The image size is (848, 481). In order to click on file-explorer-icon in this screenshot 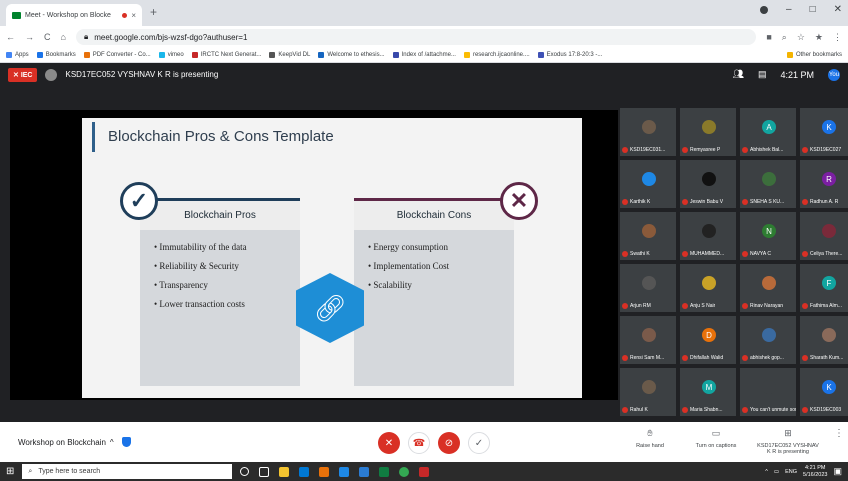, I will do `click(284, 471)`.